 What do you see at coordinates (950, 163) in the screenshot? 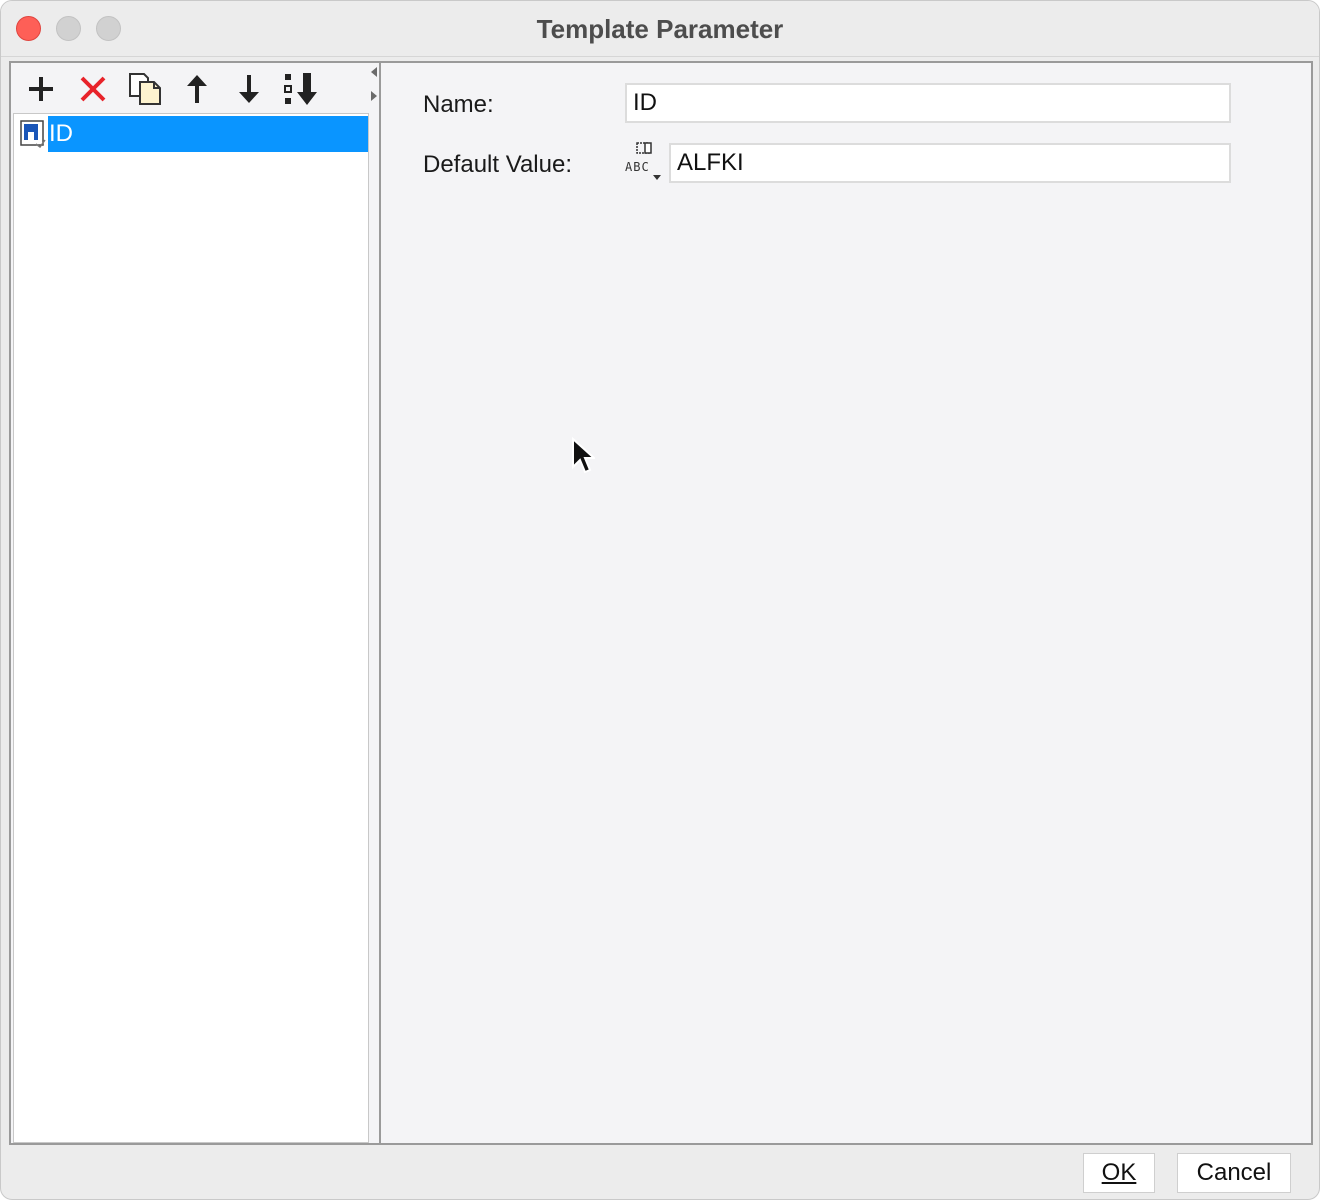
I see `default-value-field: ALFKI` at bounding box center [950, 163].